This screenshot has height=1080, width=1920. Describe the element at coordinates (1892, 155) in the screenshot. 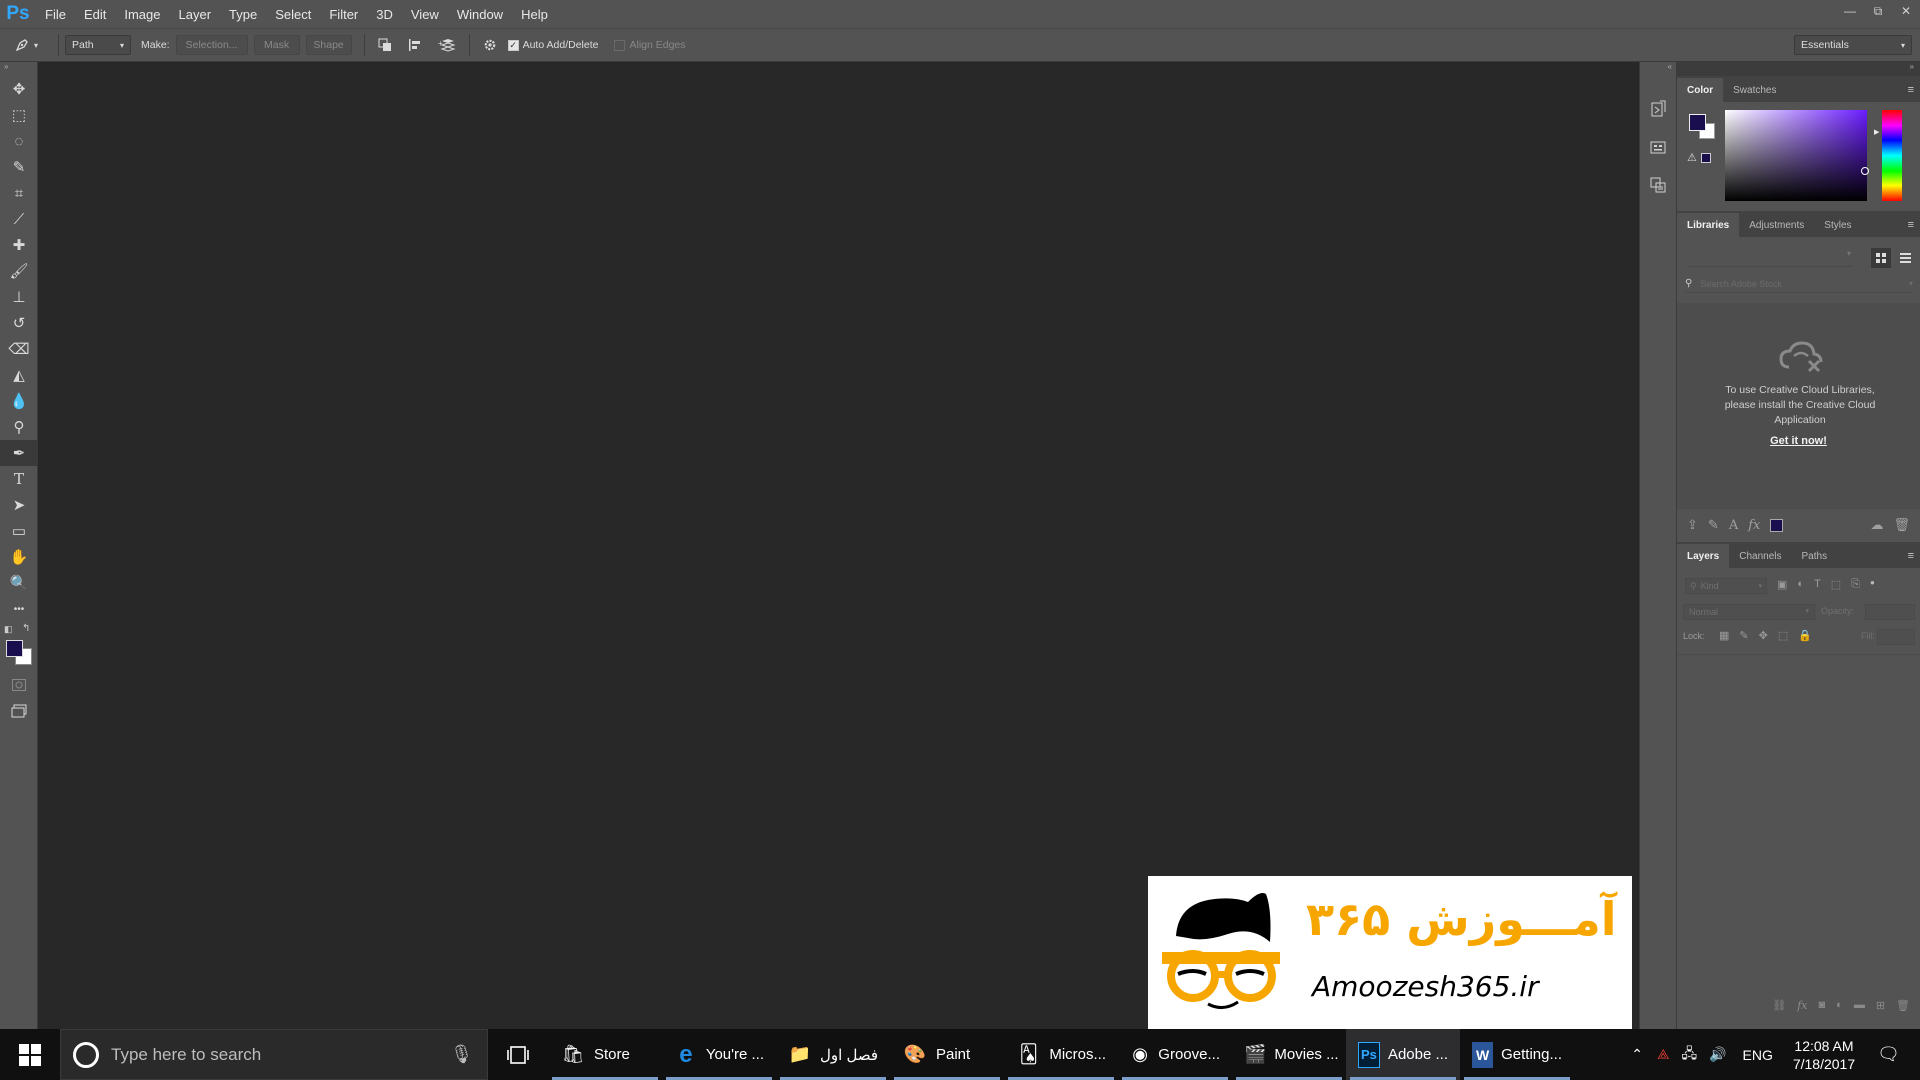

I see `hue-slider` at that location.